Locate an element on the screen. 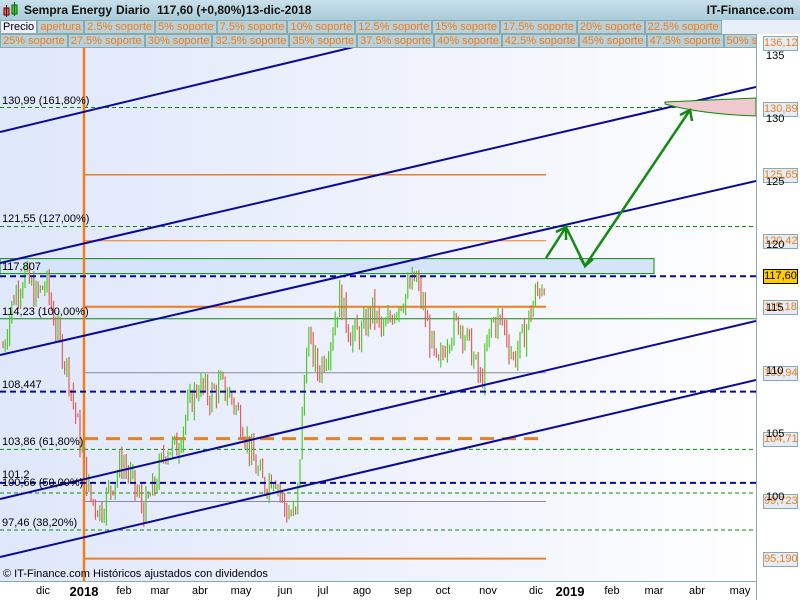 This screenshot has width=800, height=600. tab-precio: Precio is located at coordinates (19, 27).